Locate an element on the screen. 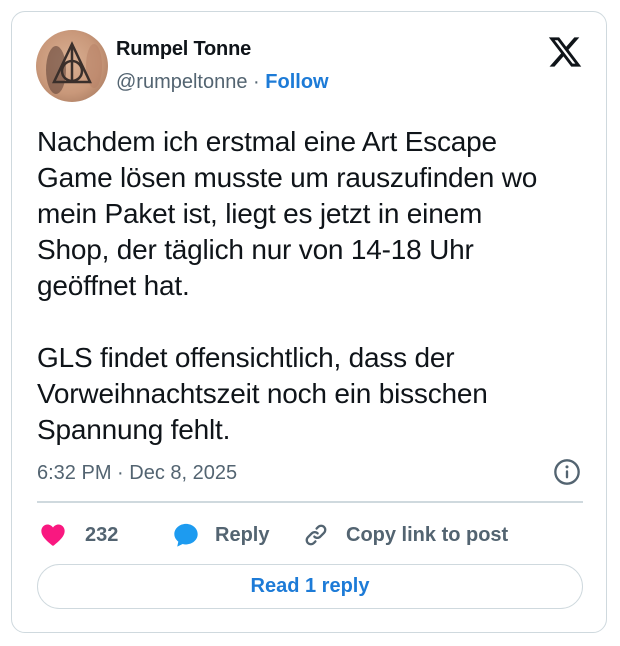 This screenshot has width=620, height=646. avatar is located at coordinates (72, 66).